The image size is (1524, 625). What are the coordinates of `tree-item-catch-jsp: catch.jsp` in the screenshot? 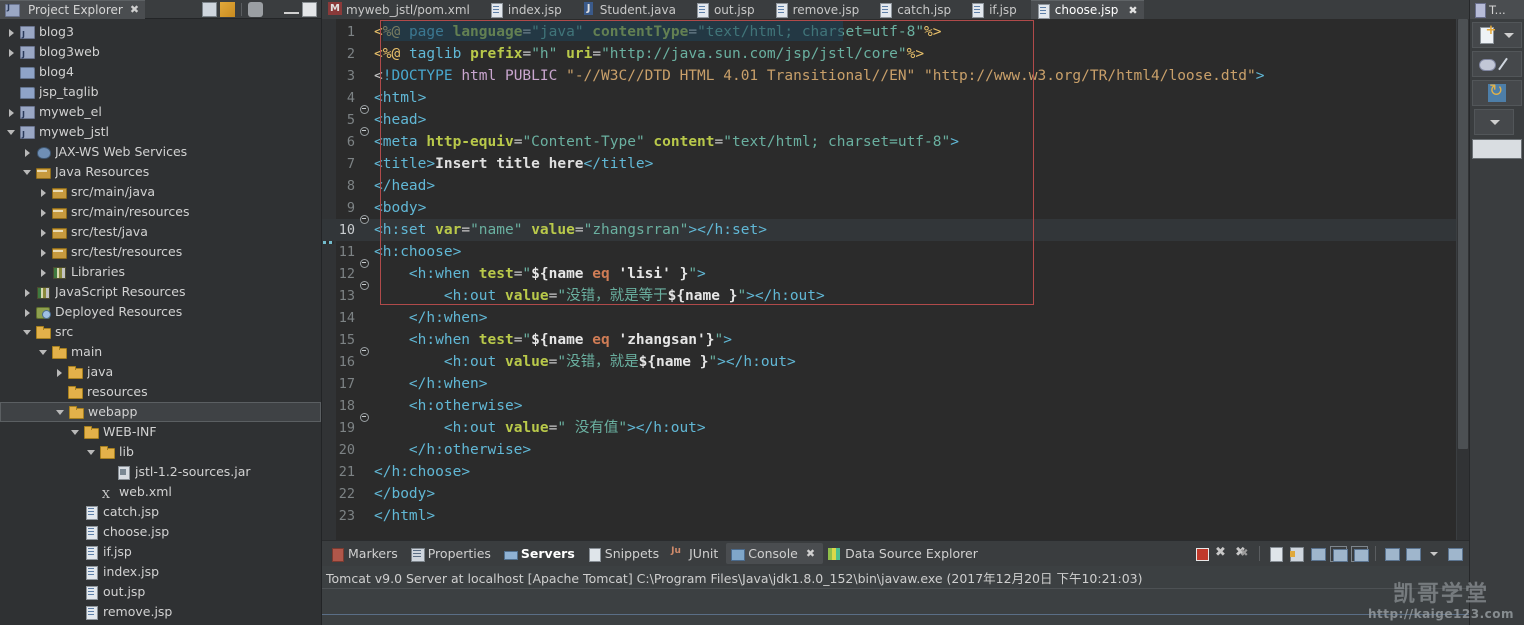 It's located at (160, 512).